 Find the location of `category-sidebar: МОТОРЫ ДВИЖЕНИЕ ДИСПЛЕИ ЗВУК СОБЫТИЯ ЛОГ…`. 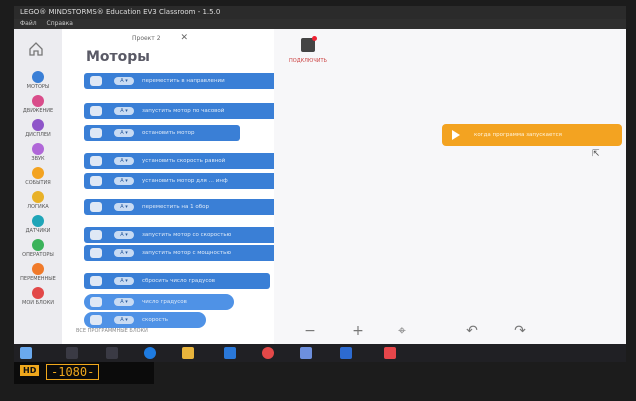

category-sidebar: МОТОРЫ ДВИЖЕНИЕ ДИСПЛЕИ ЗВУК СОБЫТИЯ ЛОГ… is located at coordinates (38, 186).